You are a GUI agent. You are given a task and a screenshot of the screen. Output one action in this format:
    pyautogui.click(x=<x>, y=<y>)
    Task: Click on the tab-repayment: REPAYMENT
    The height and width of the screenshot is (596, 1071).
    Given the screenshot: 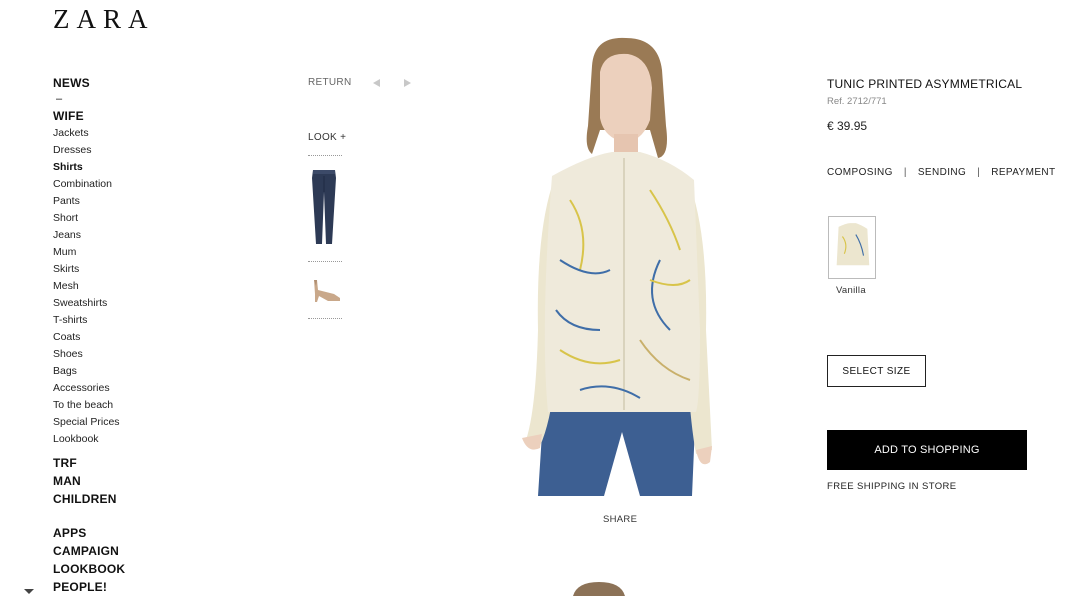 What is the action you would take?
    pyautogui.click(x=1023, y=172)
    